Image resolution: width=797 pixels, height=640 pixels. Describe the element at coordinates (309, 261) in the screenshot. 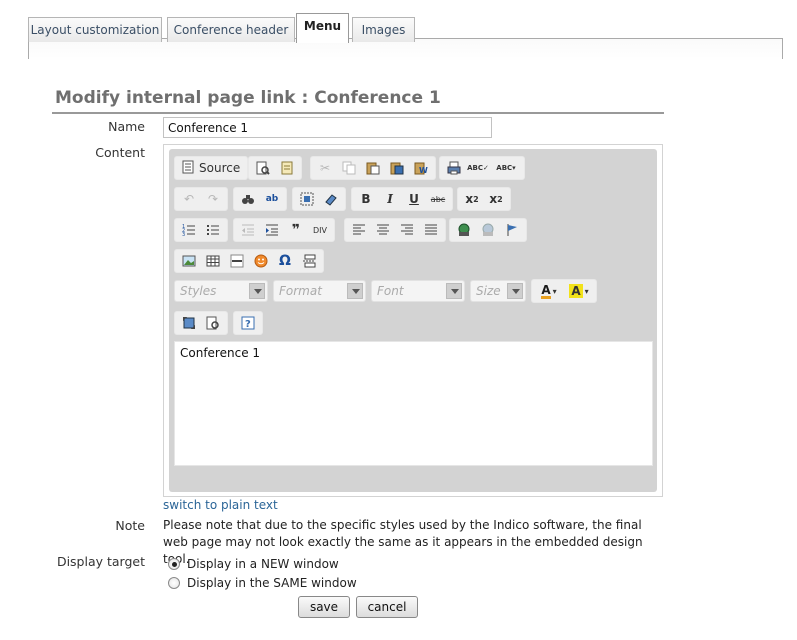

I see `page-break-icon` at that location.